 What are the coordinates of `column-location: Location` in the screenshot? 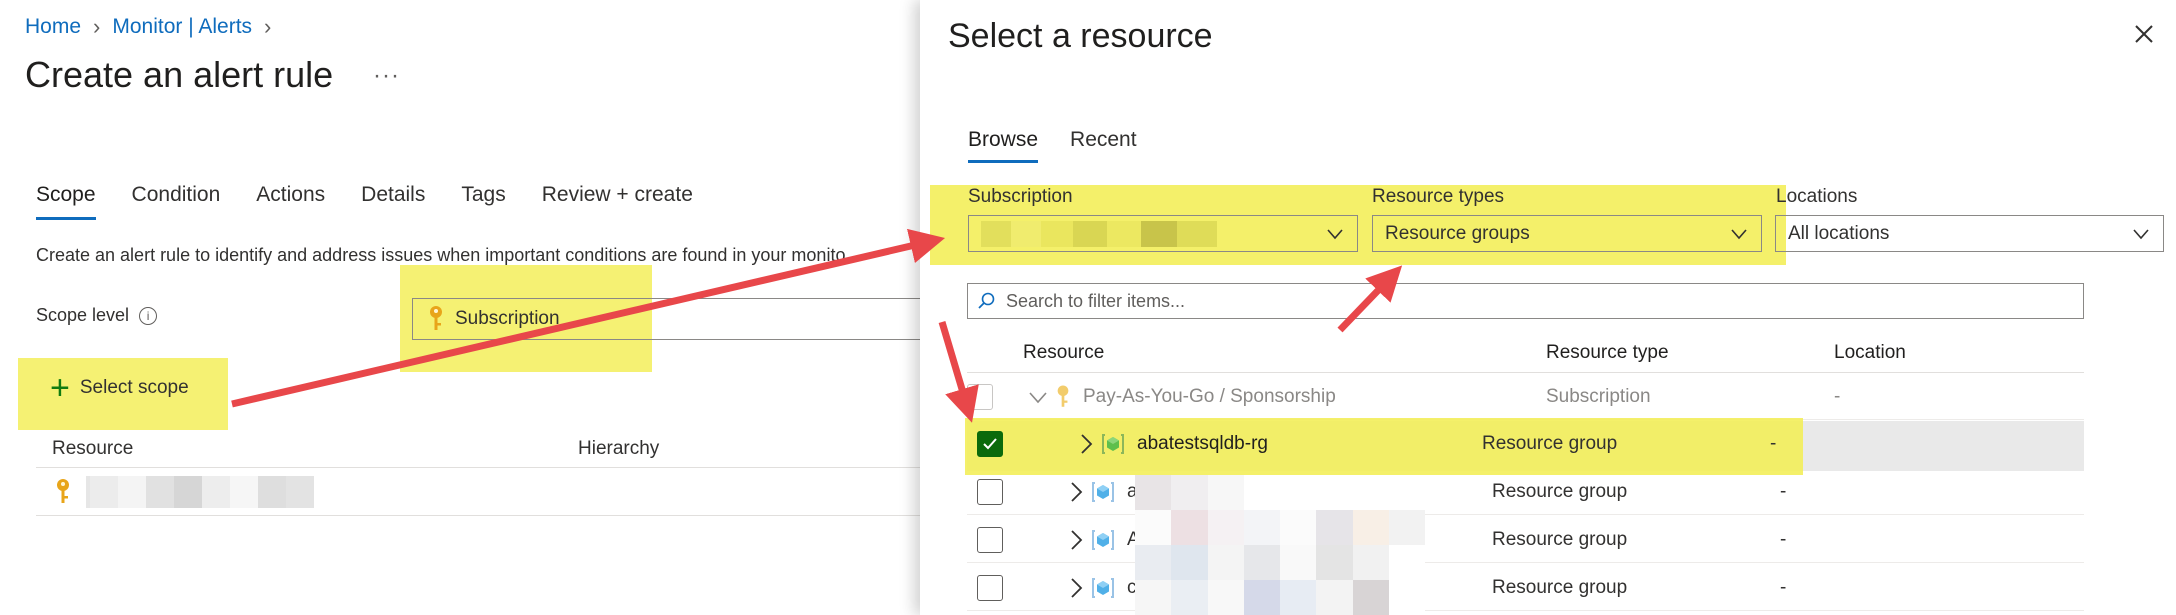 It's located at (1870, 352).